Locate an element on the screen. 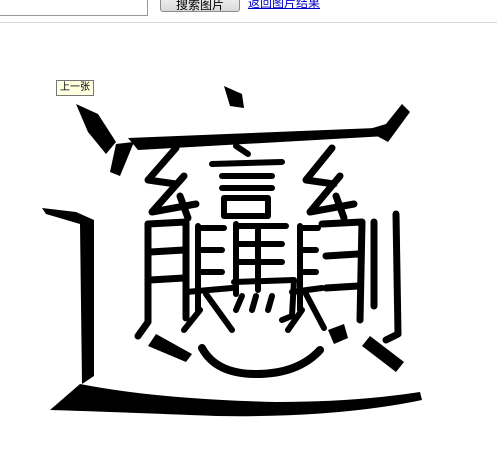 This screenshot has width=497, height=450. back-to-results-link: 返回图片结果 is located at coordinates (284, 5).